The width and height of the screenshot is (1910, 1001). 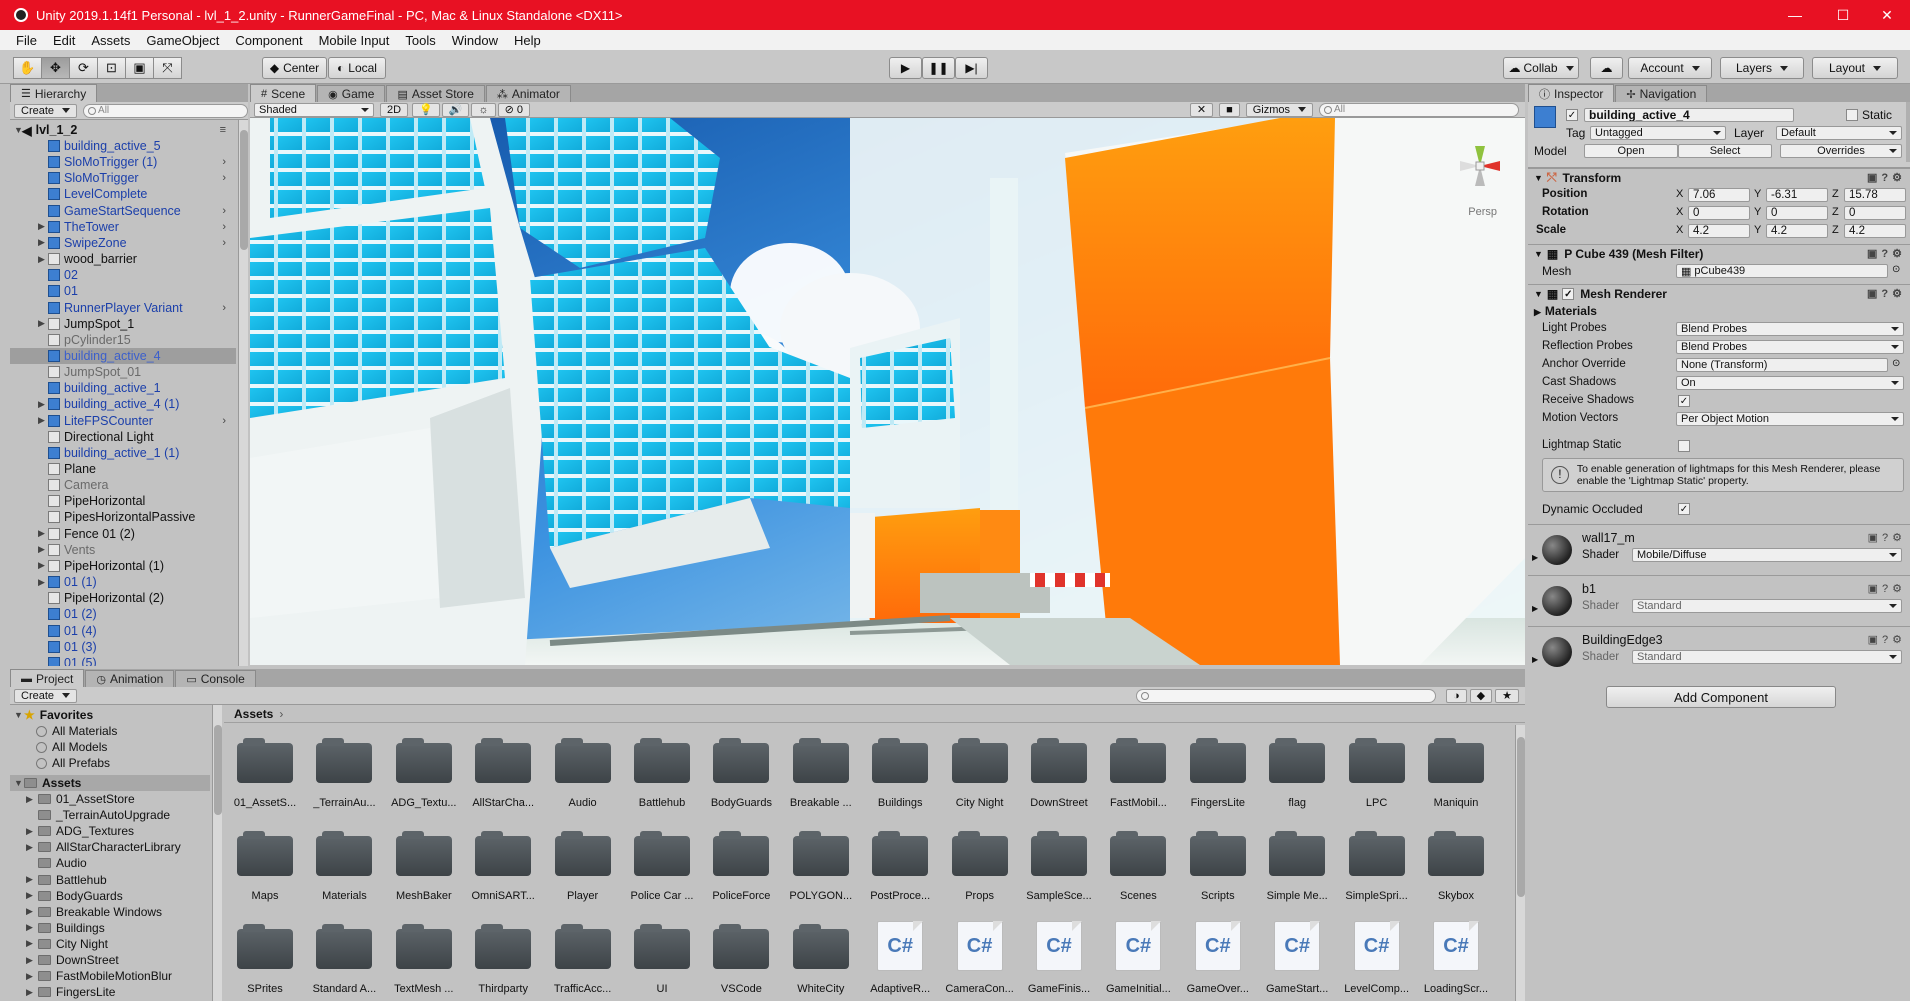 I want to click on asset-folder: Battlehub, so click(x=662, y=780).